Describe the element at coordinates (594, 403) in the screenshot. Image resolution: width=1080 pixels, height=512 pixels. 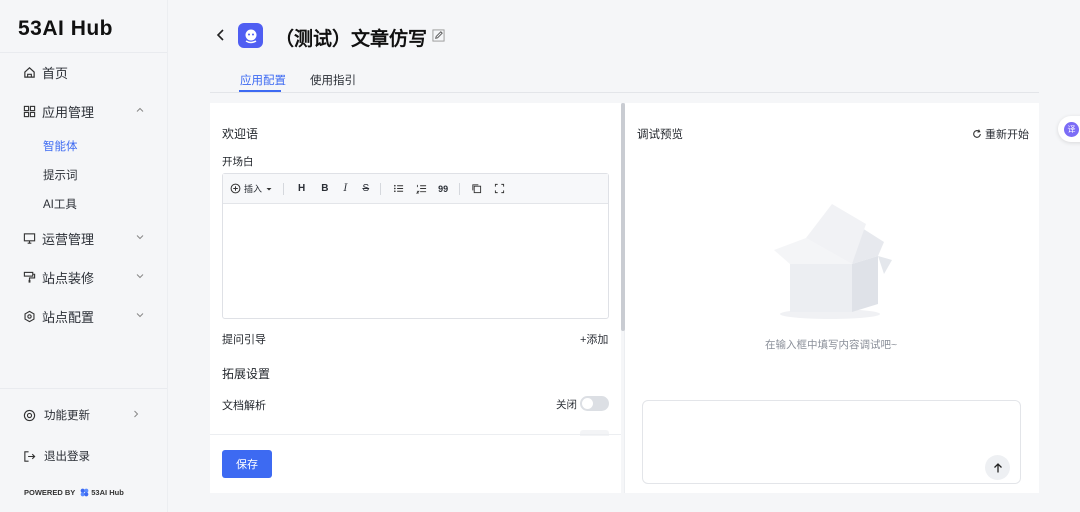
I see `doc-parse-toggle` at that location.